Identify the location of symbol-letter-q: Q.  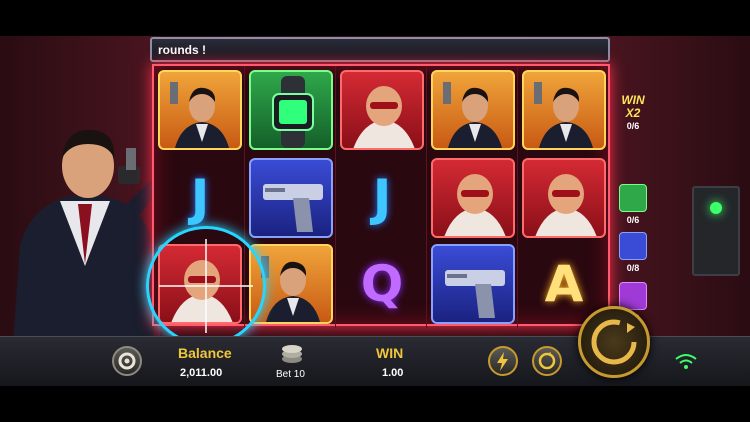
(382, 284).